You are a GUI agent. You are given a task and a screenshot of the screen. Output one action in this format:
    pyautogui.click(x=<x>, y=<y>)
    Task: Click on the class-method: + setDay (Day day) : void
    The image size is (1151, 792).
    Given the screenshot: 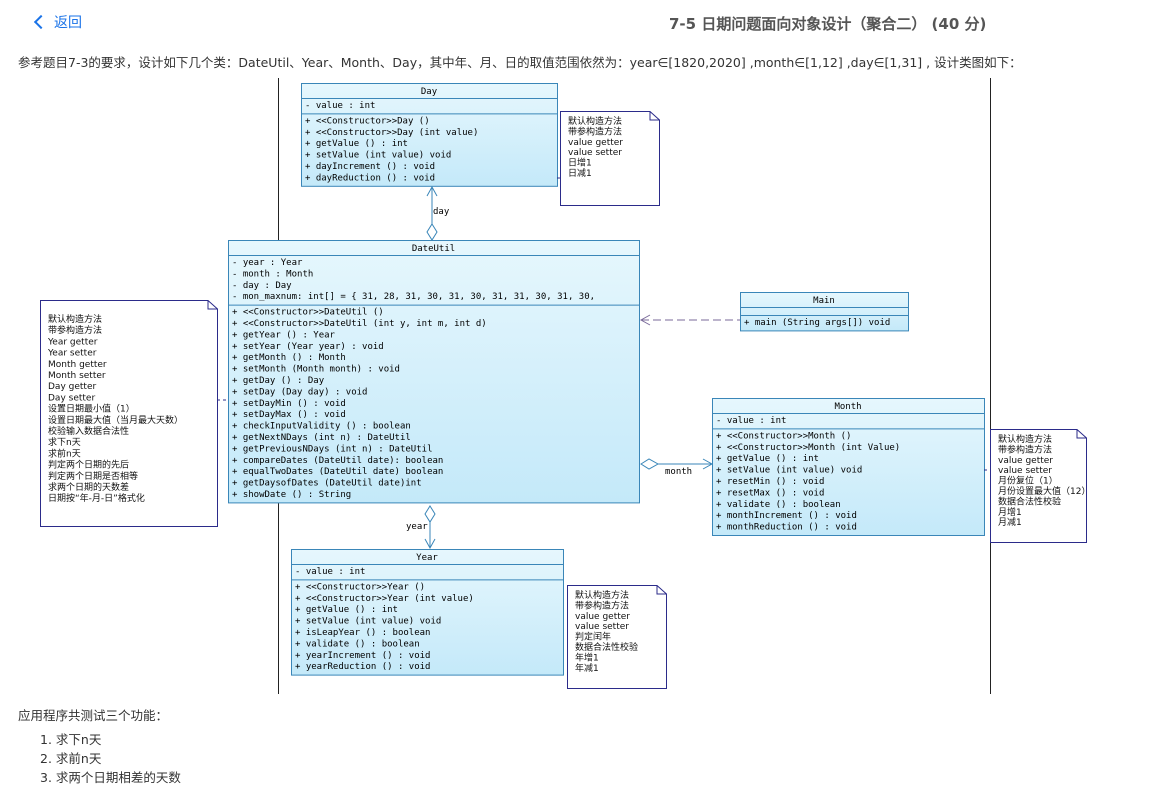 What is the action you would take?
    pyautogui.click(x=299, y=392)
    